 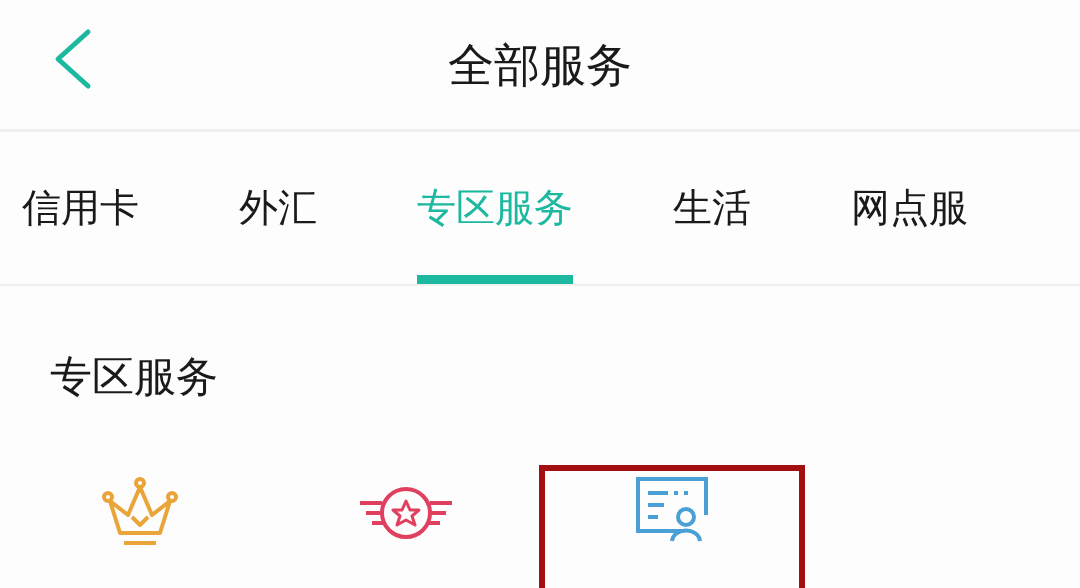 I want to click on tab: 生活, so click(x=712, y=208).